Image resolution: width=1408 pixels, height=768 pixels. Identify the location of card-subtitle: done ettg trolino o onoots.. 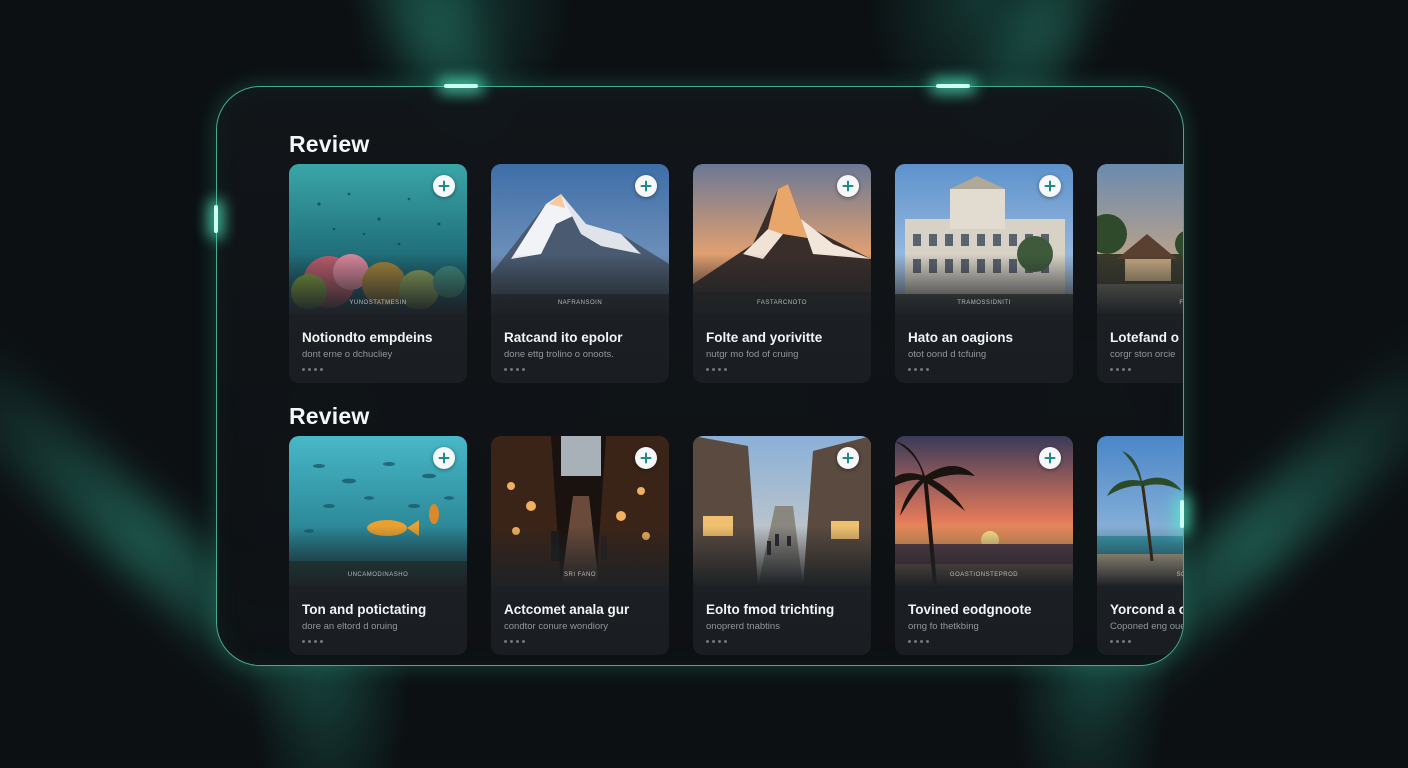
(559, 354).